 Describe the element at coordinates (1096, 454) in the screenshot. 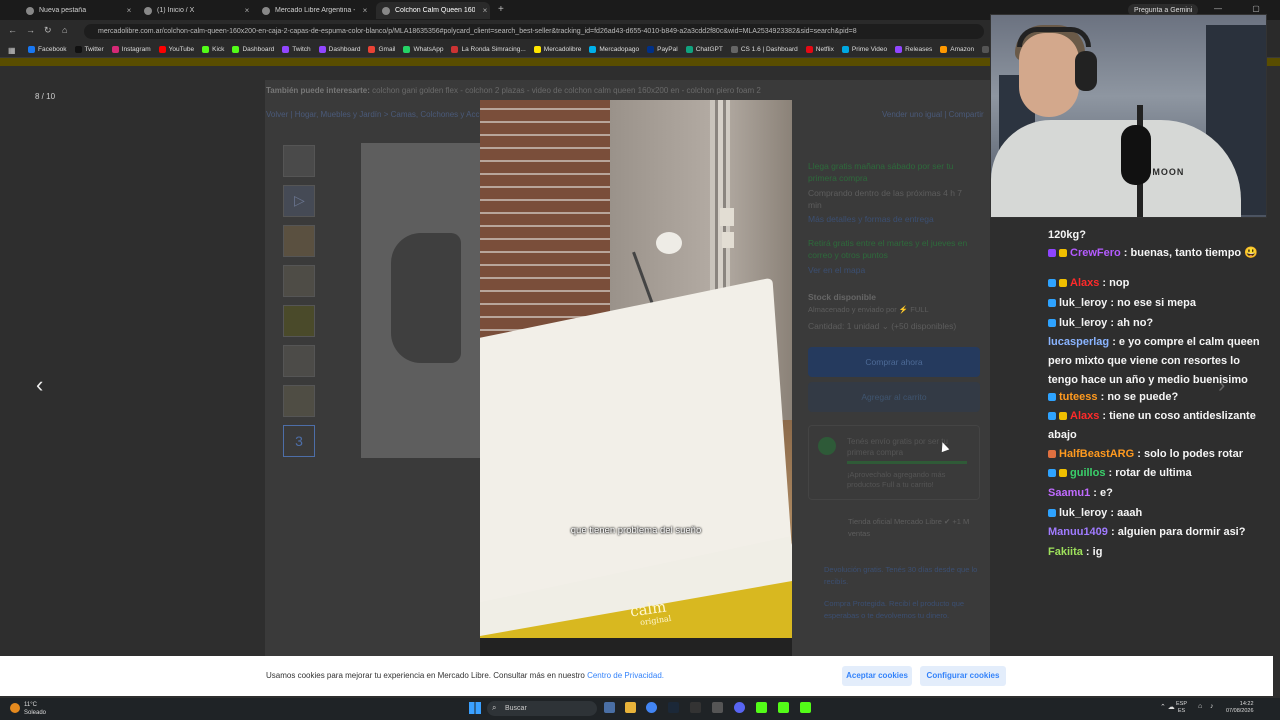

I see `chat-username: HalfBeastARG` at that location.